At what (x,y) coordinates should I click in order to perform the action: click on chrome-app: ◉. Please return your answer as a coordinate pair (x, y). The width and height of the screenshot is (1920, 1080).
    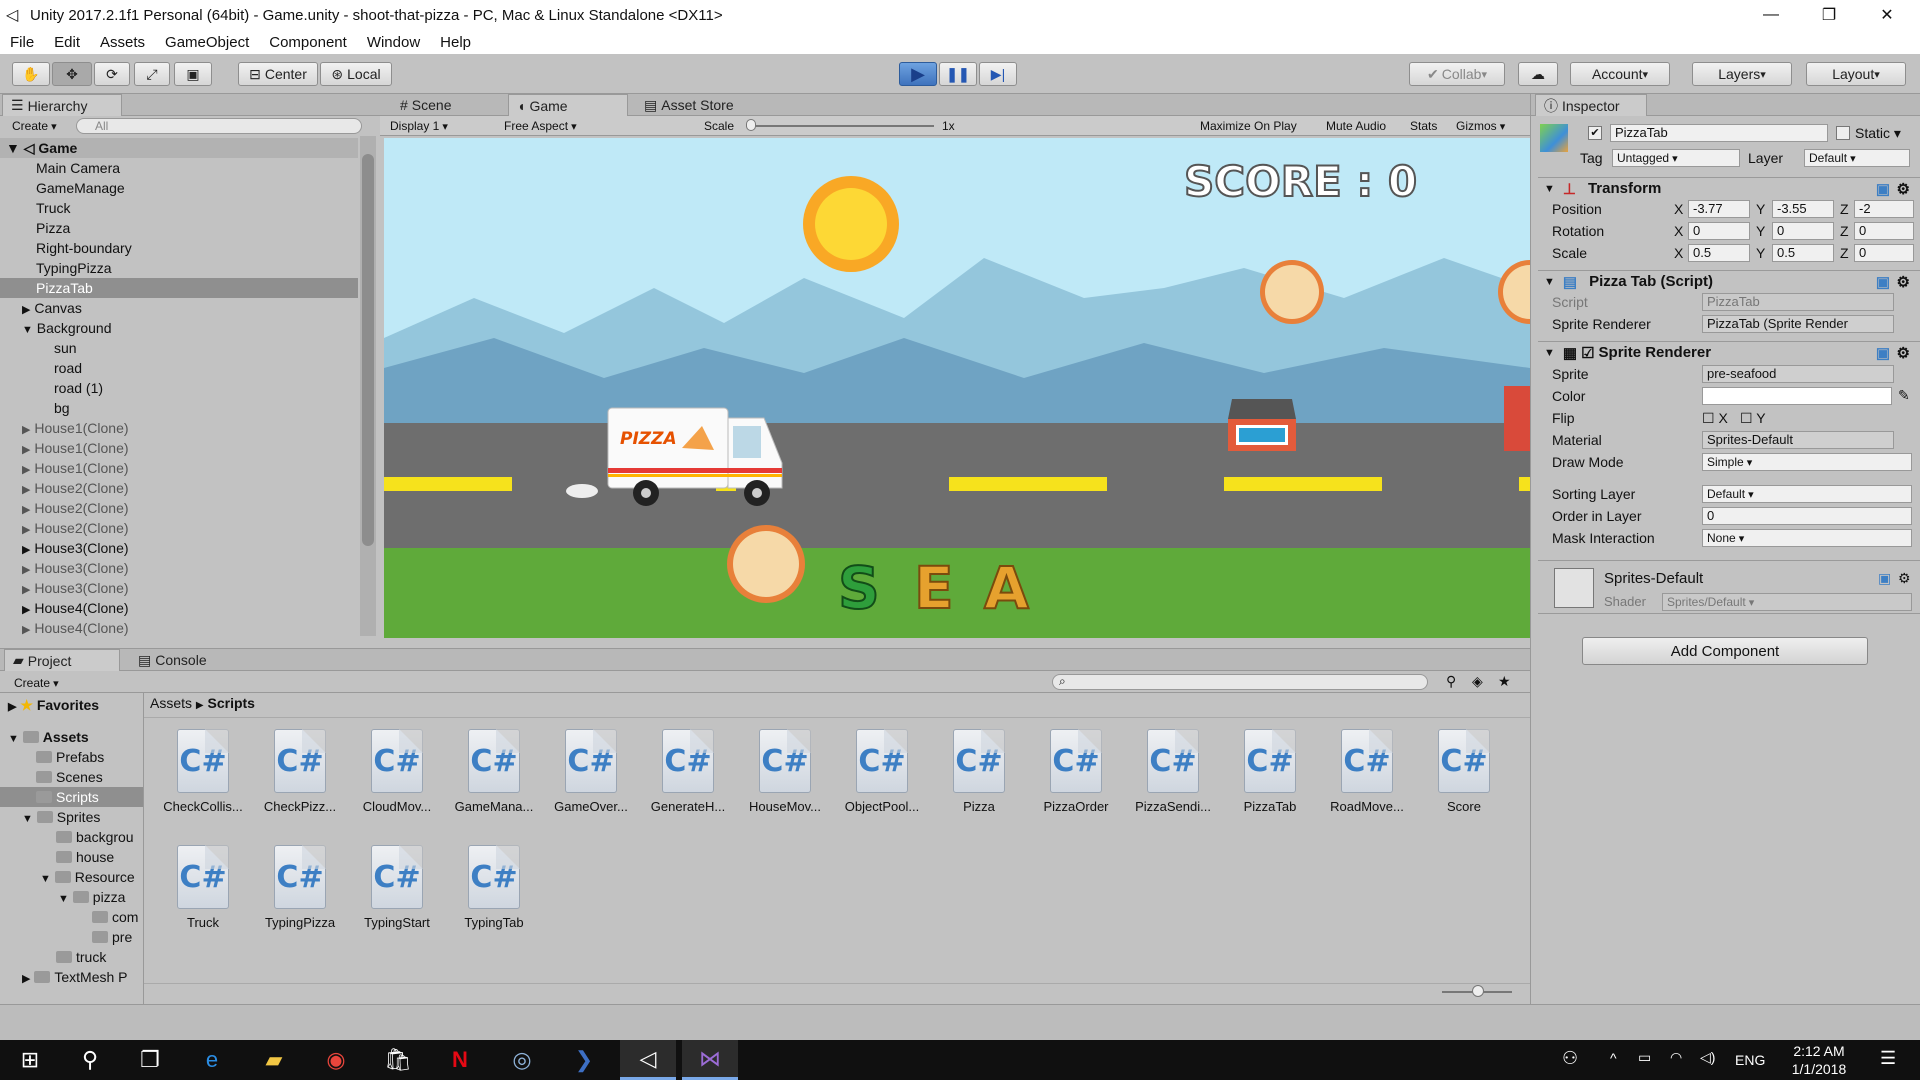
    Looking at the image, I should click on (336, 1060).